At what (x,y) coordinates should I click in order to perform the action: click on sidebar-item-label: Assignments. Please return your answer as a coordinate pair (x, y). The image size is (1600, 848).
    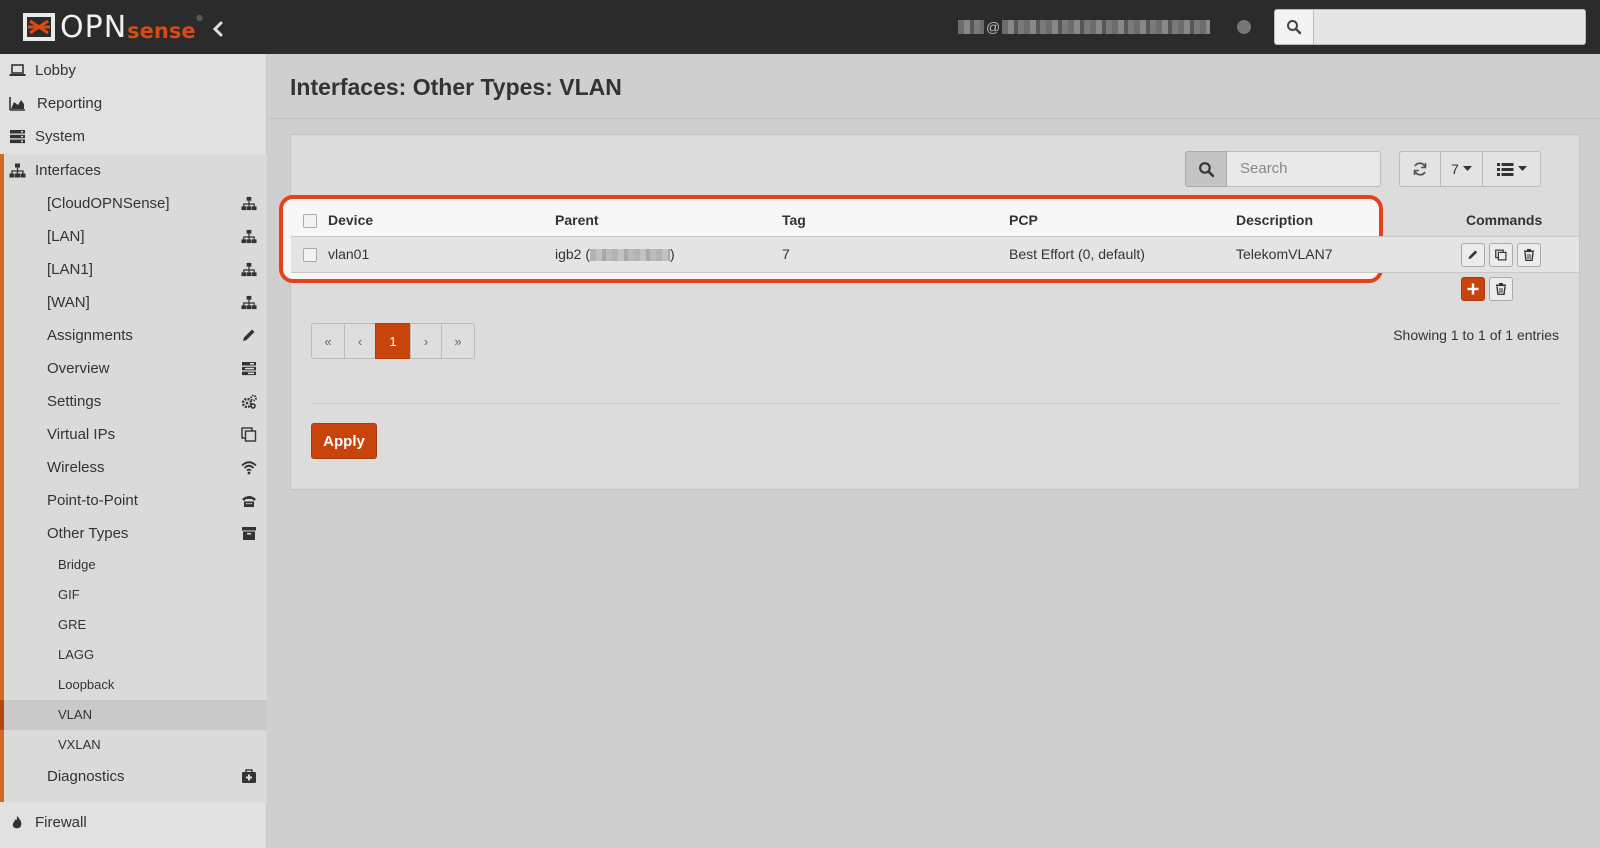
    Looking at the image, I should click on (90, 335).